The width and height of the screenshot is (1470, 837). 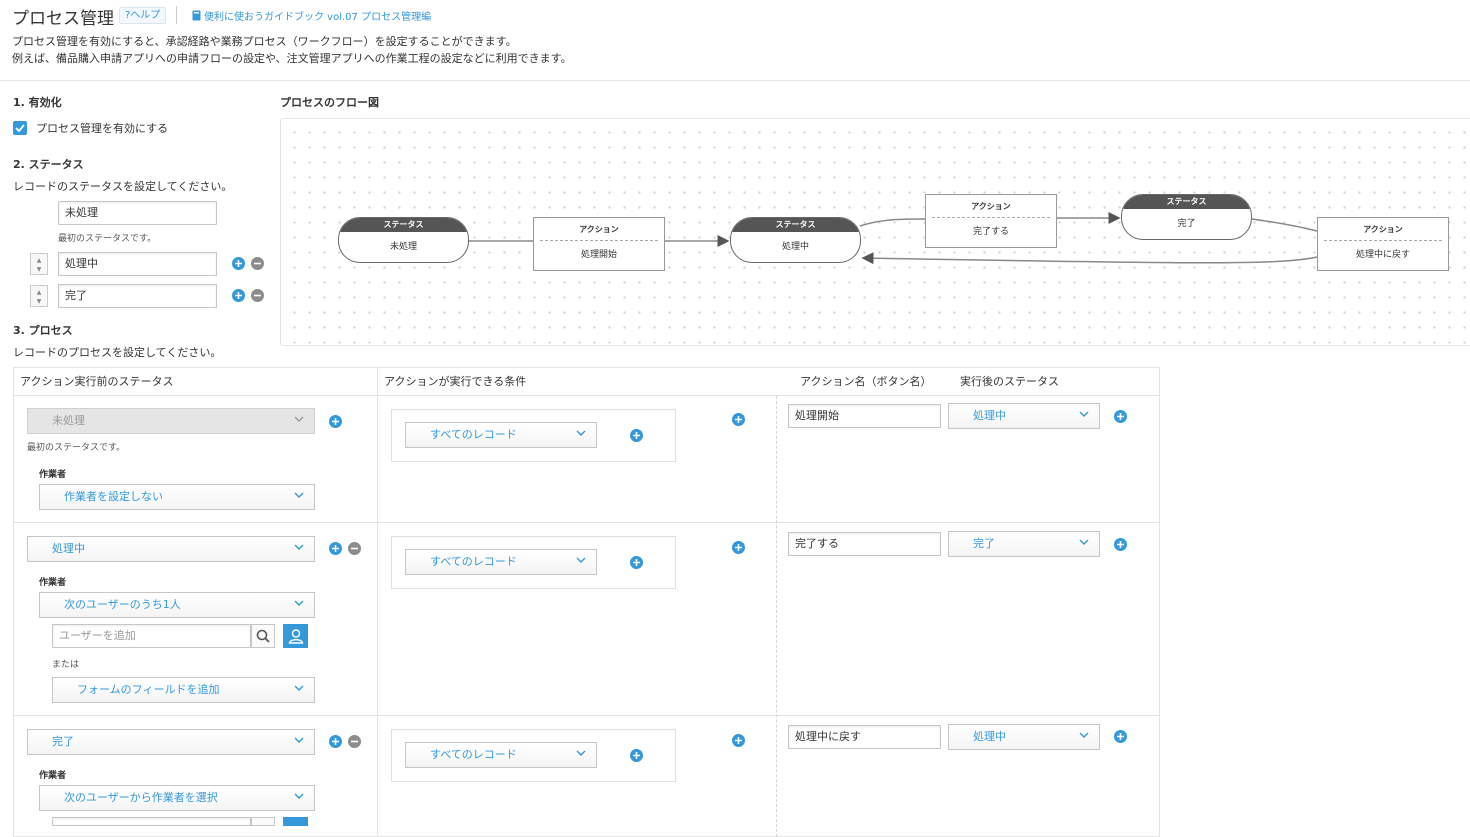 What do you see at coordinates (171, 742) in the screenshot?
I see `before-status-select: 完了` at bounding box center [171, 742].